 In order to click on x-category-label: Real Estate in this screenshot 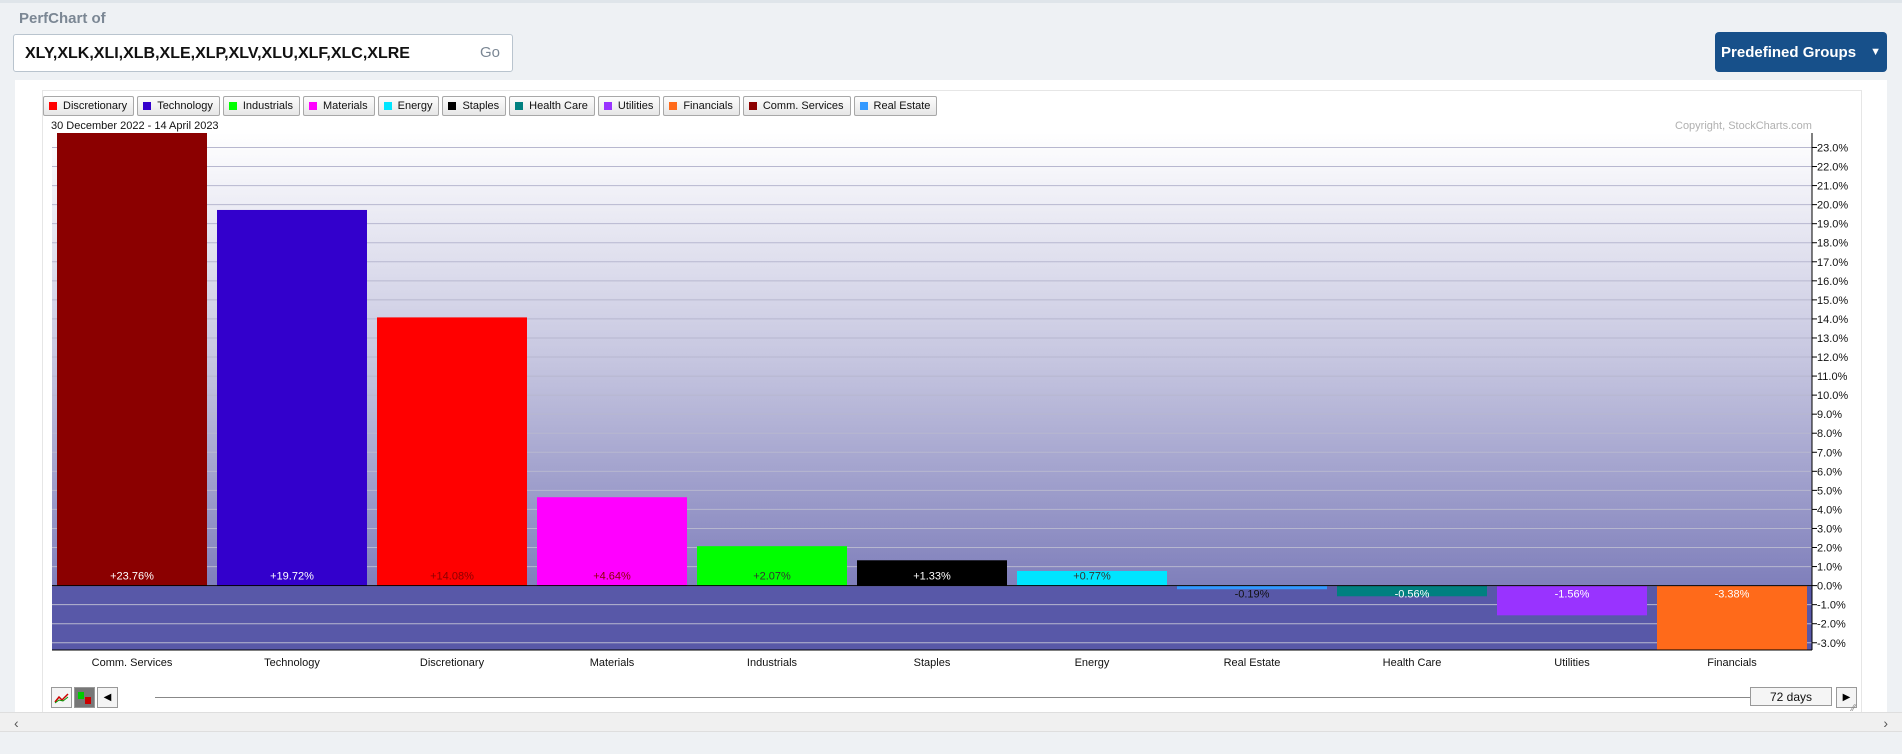, I will do `click(1252, 663)`.